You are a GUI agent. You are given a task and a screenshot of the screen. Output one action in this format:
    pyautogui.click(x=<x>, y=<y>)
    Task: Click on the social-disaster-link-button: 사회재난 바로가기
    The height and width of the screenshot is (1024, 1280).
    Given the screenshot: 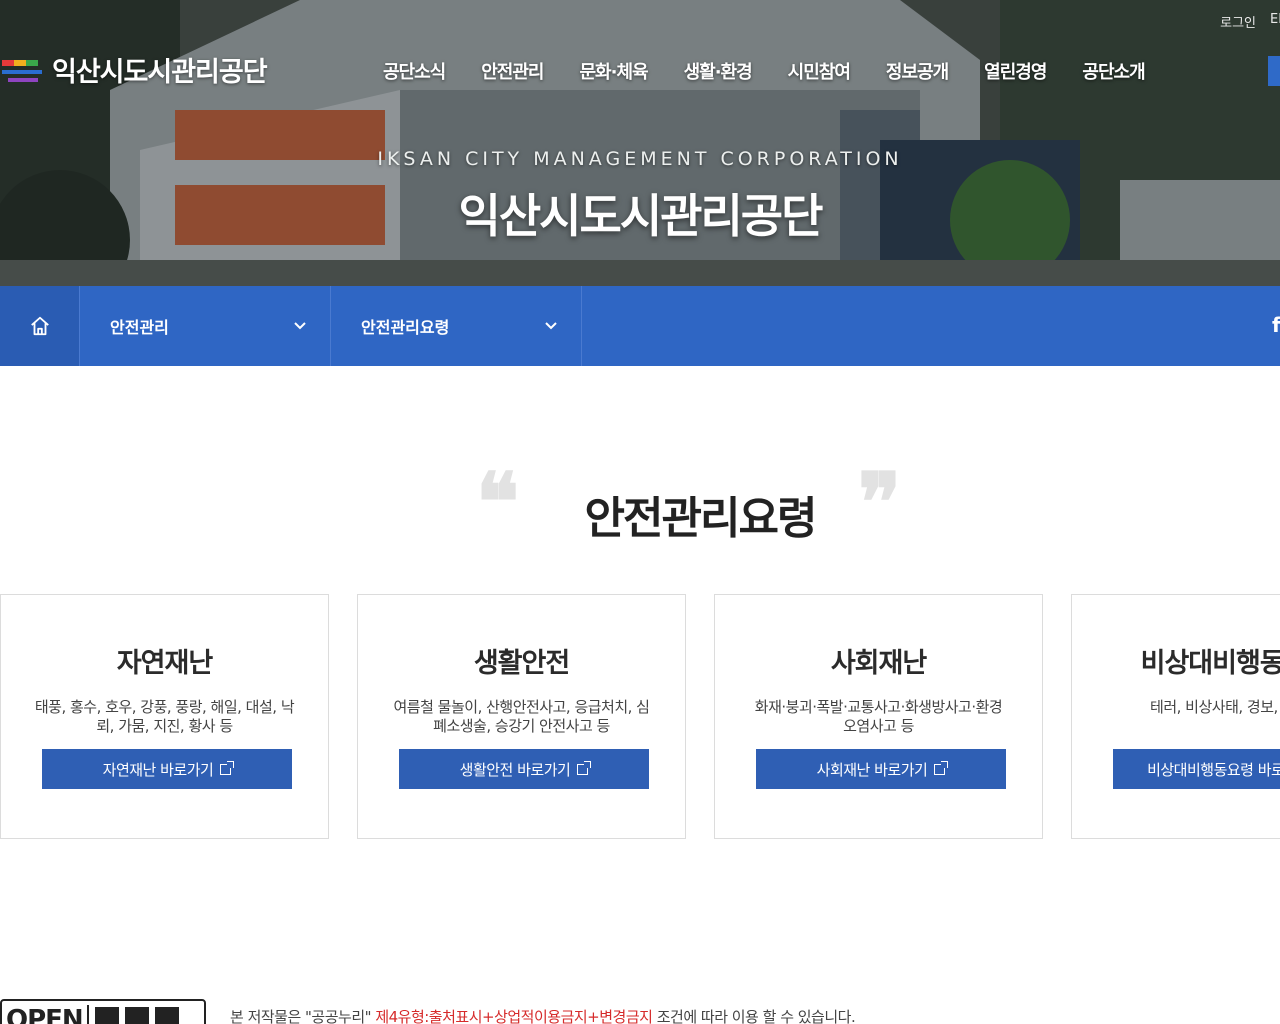 What is the action you would take?
    pyautogui.click(x=881, y=769)
    